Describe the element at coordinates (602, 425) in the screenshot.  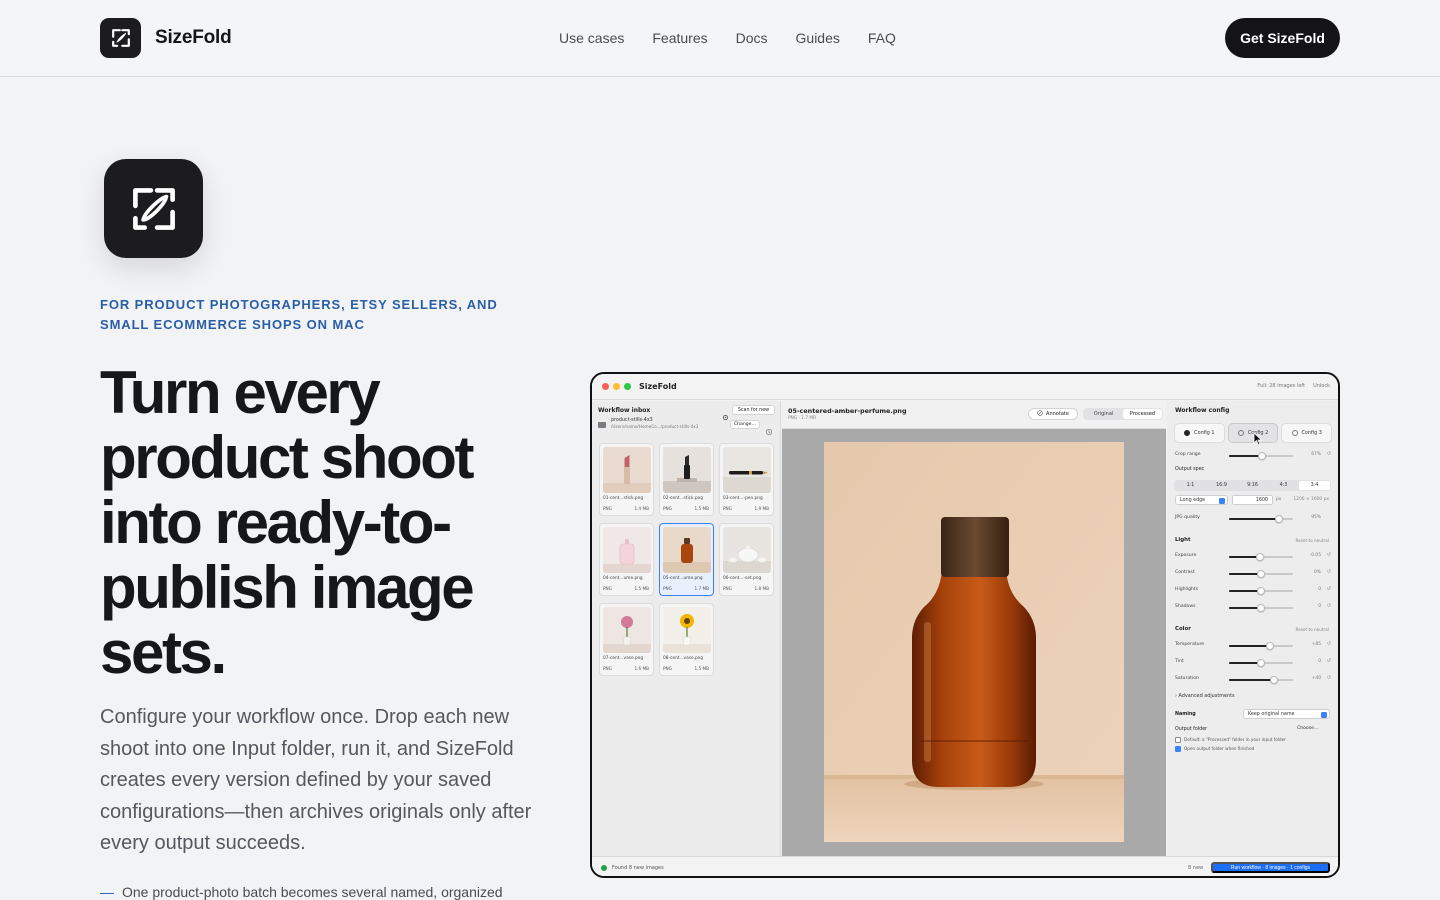
I see `folder-icon` at that location.